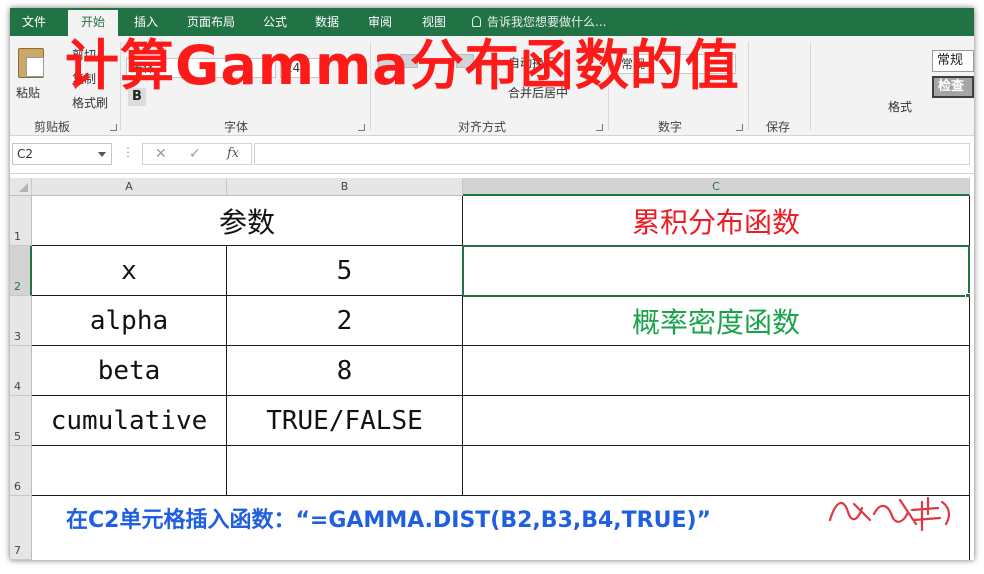 This screenshot has height=574, width=984. Describe the element at coordinates (612, 154) in the screenshot. I see `formula-input` at that location.